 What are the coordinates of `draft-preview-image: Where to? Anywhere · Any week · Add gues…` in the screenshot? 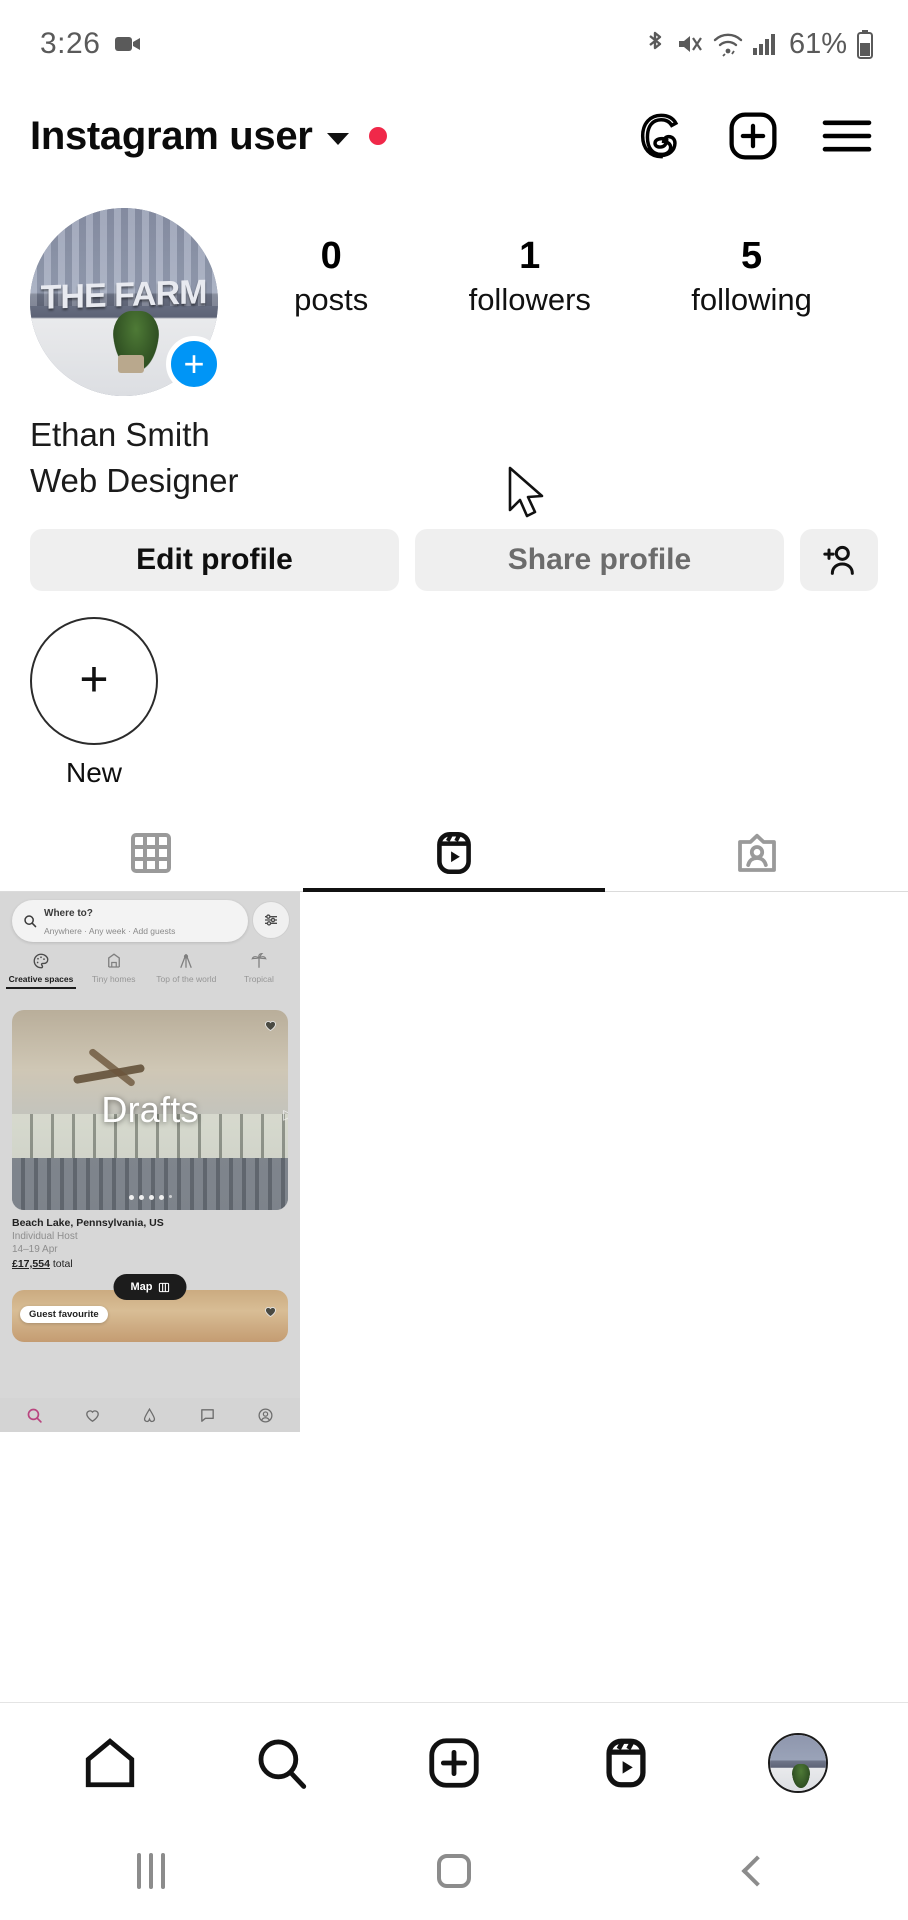 It's located at (150, 1162).